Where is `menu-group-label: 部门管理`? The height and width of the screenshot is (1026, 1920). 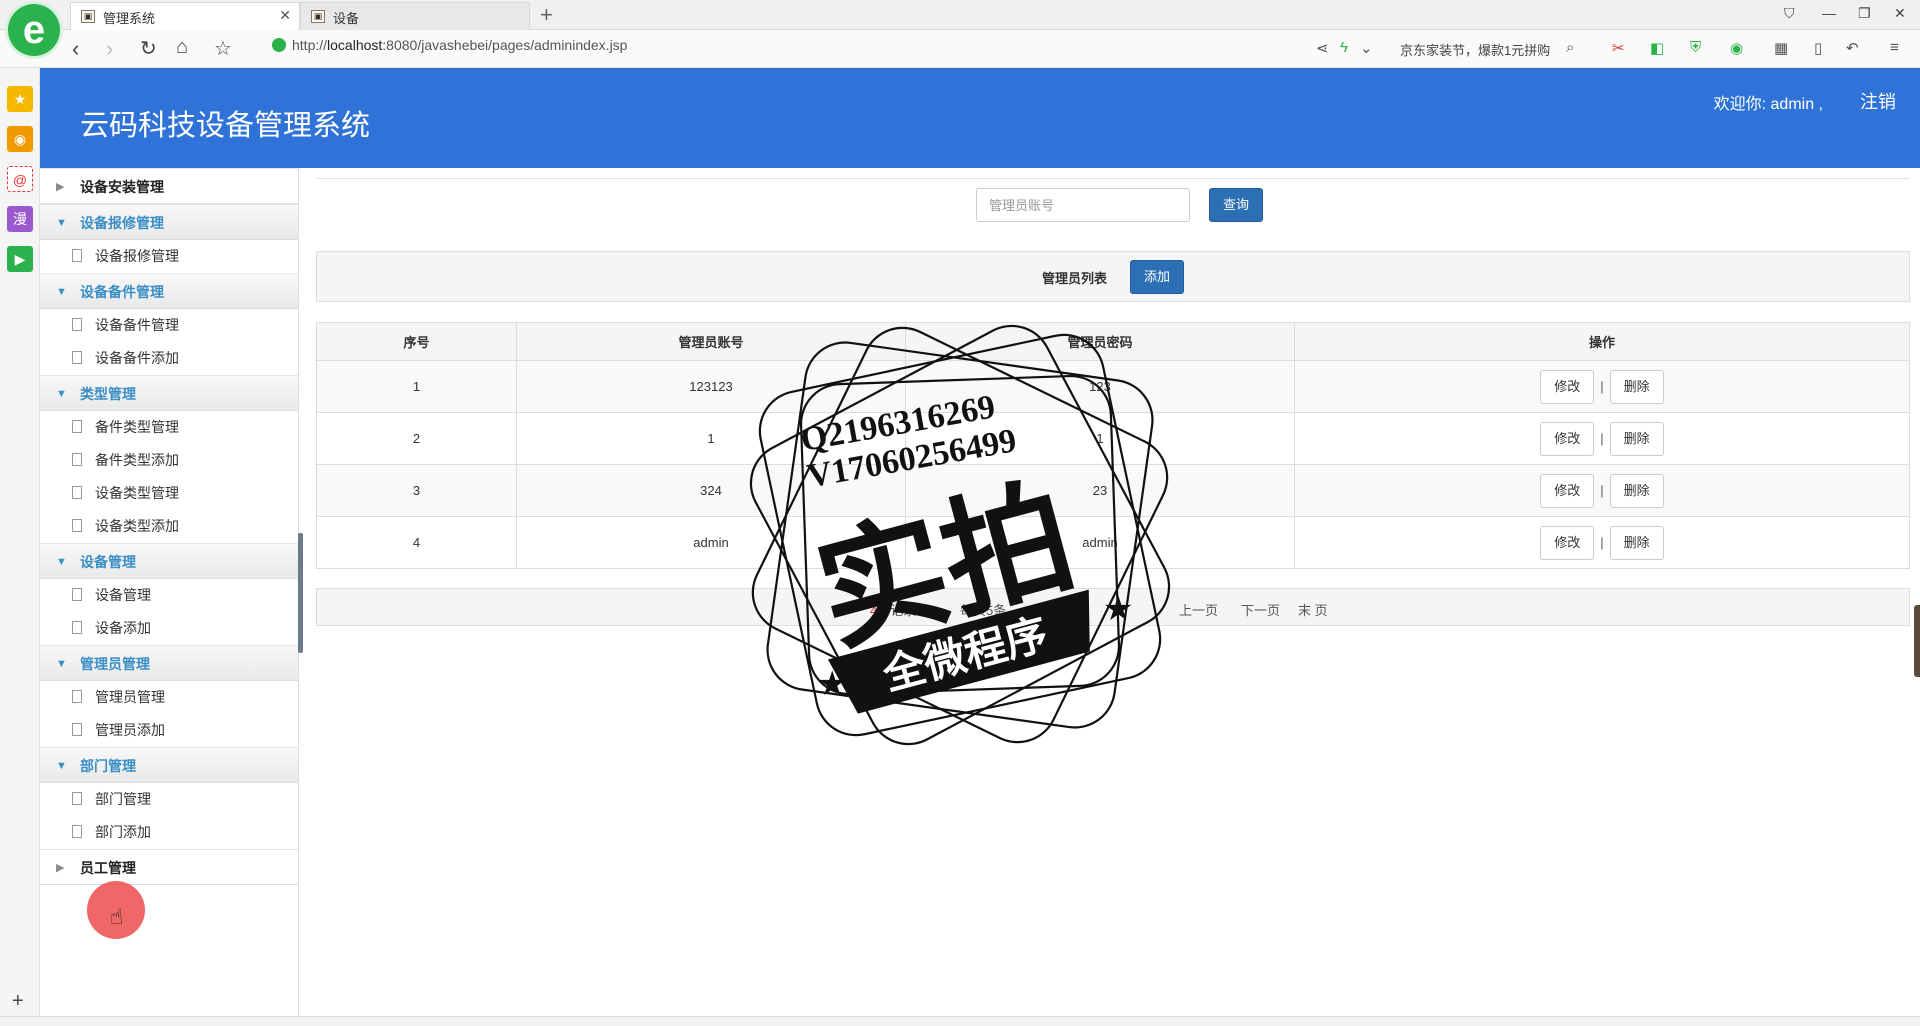
menu-group-label: 部门管理 is located at coordinates (108, 766).